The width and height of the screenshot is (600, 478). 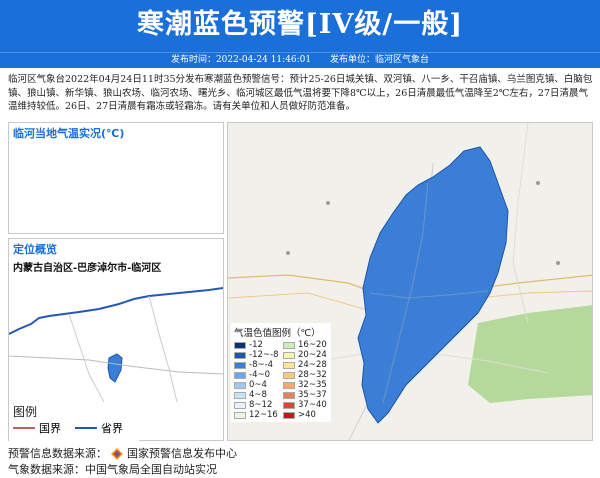 I want to click on national-border-swatch, so click(x=24, y=428).